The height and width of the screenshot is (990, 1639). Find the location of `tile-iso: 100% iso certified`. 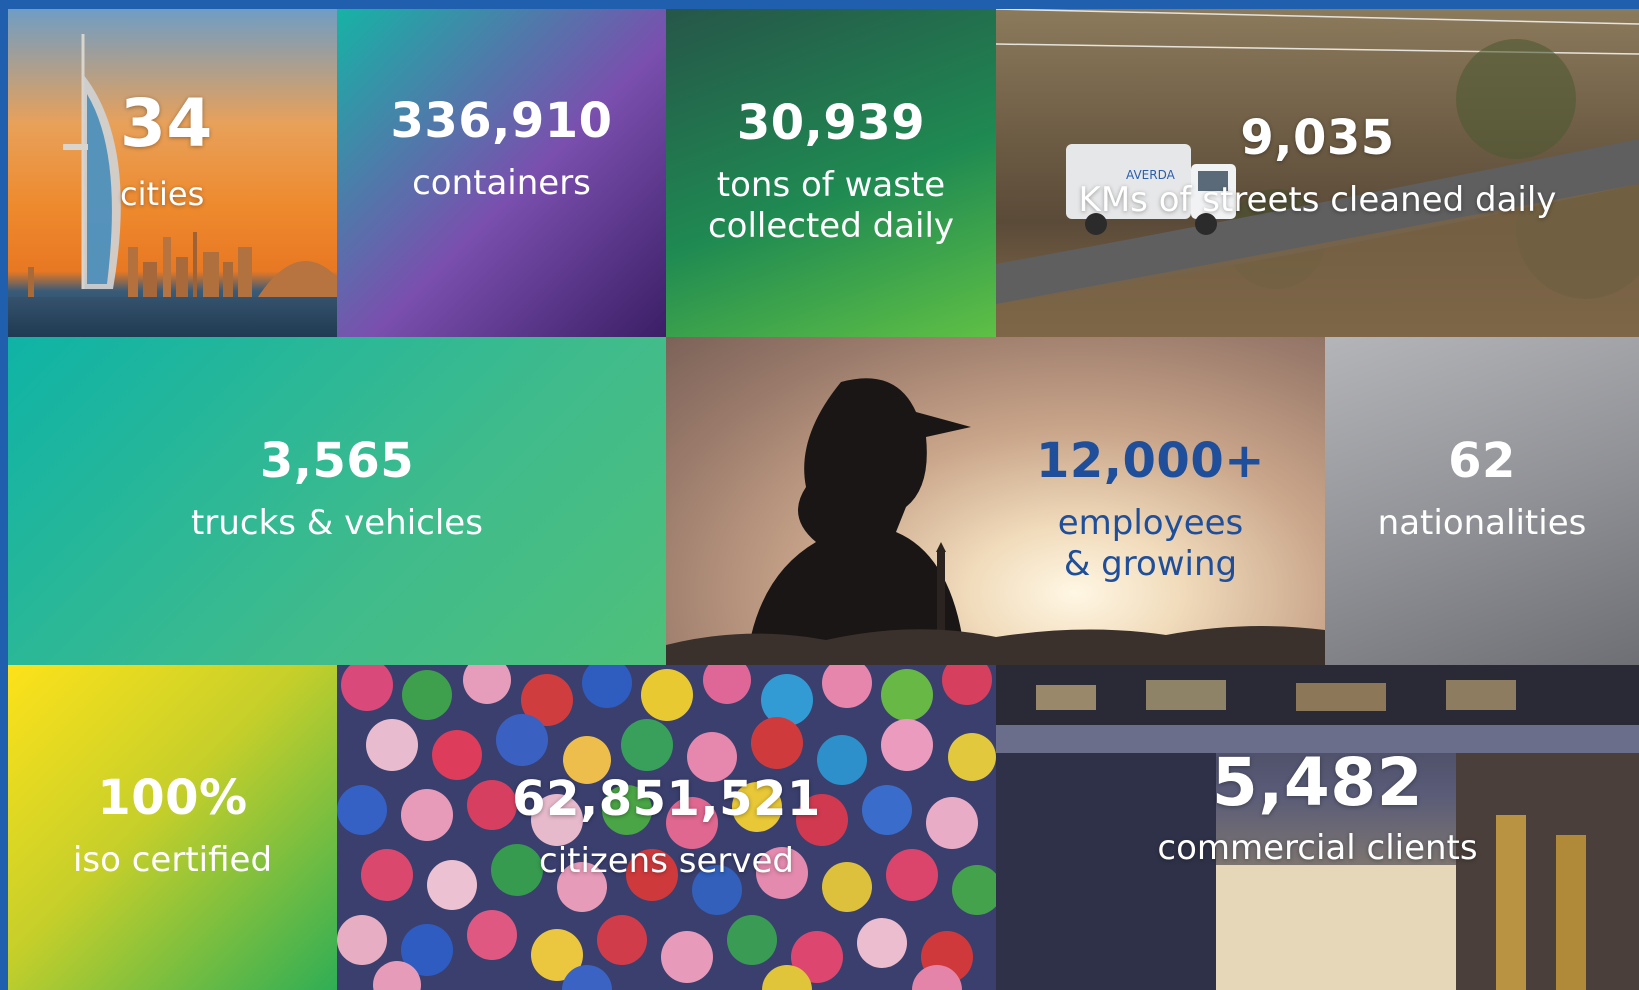

tile-iso: 100% iso certified is located at coordinates (172, 827).